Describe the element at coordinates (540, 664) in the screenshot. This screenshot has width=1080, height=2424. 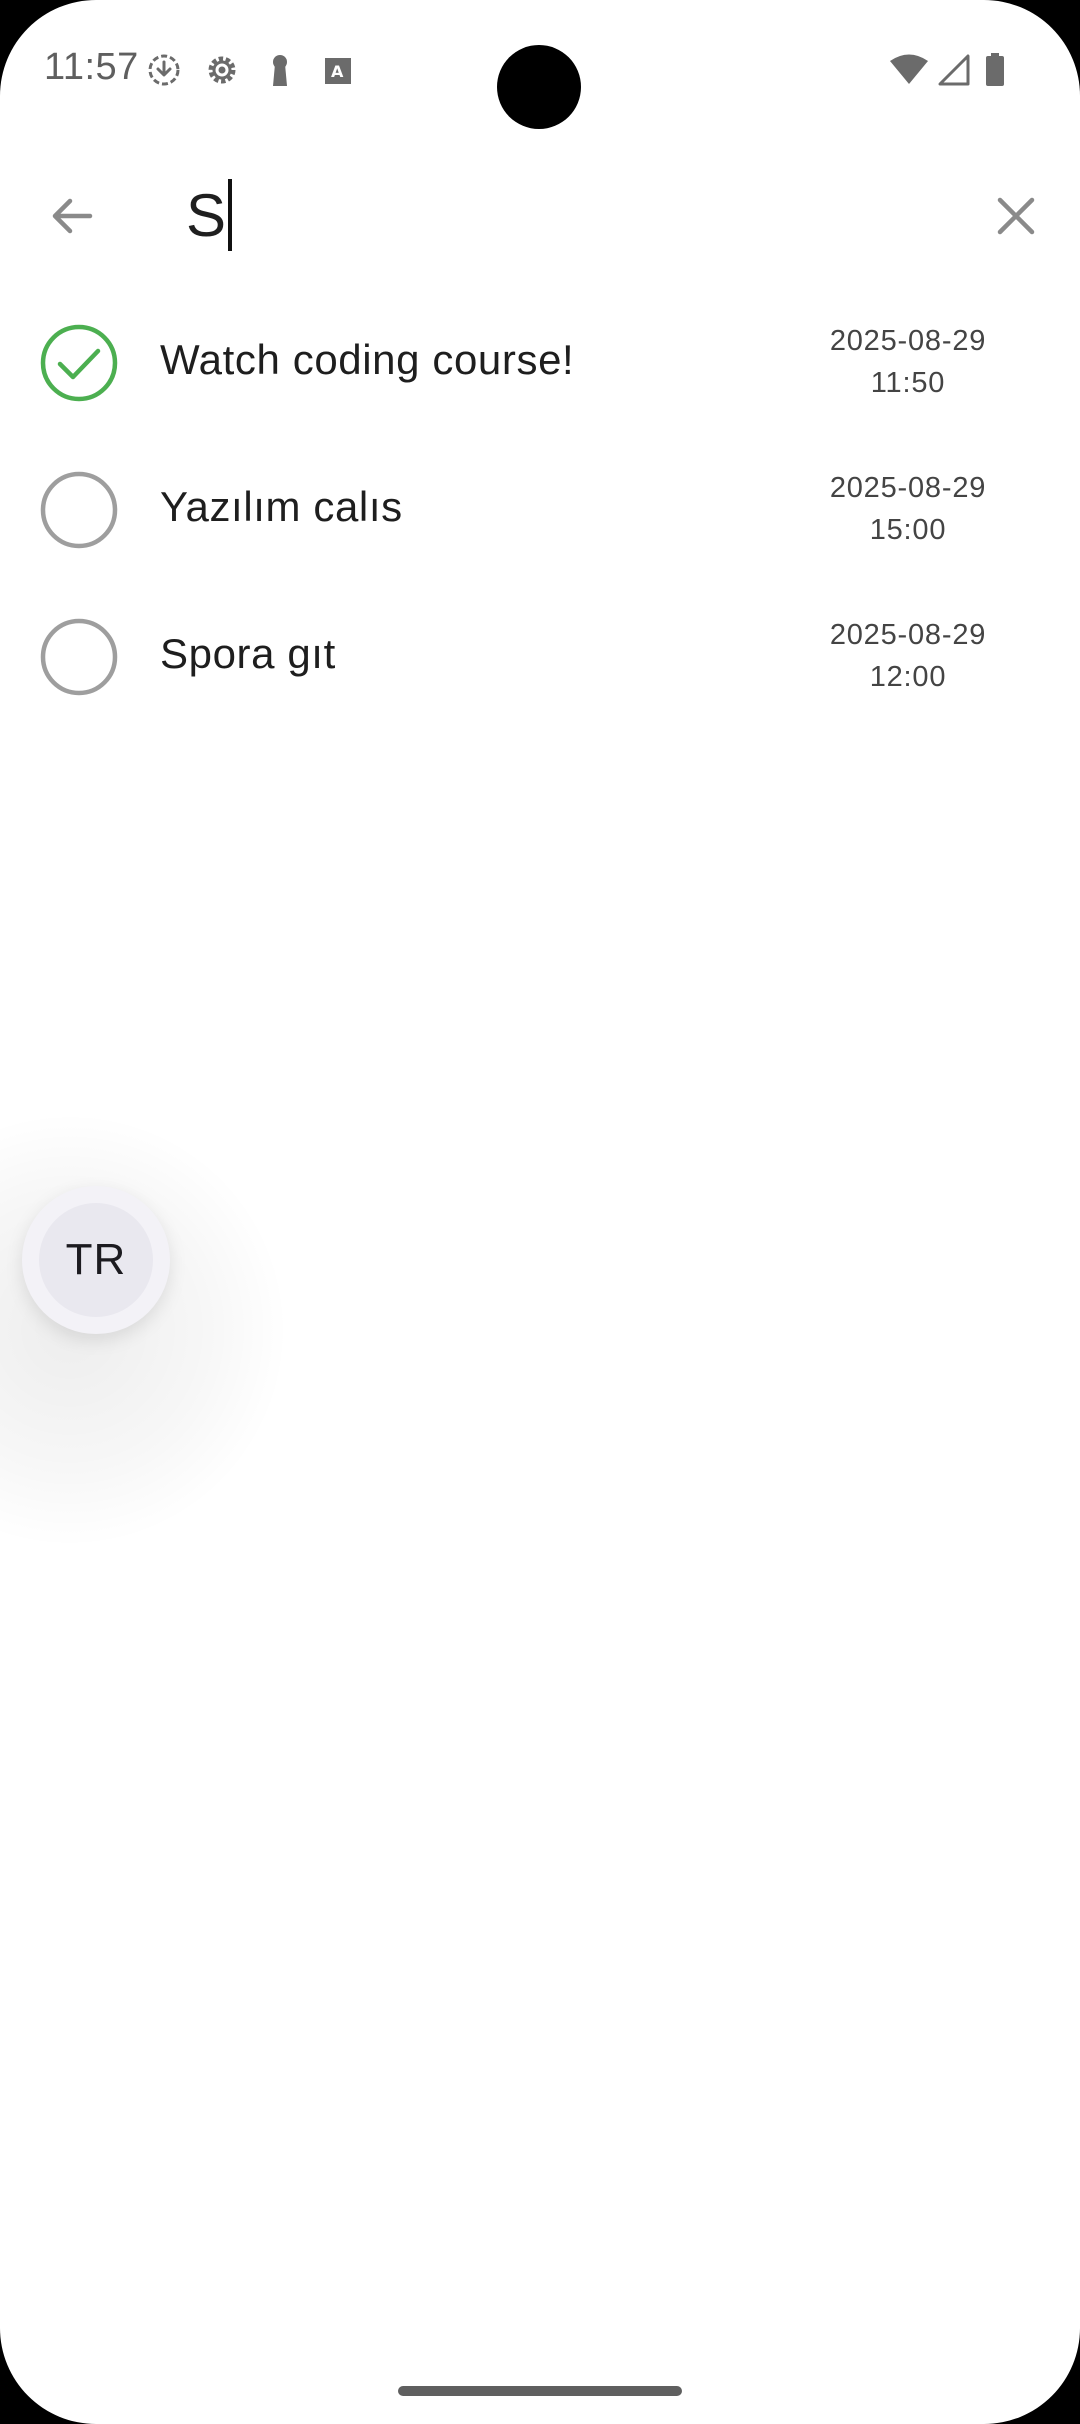
I see `task-item: Spora gıt 2025-08-29 12:00` at that location.